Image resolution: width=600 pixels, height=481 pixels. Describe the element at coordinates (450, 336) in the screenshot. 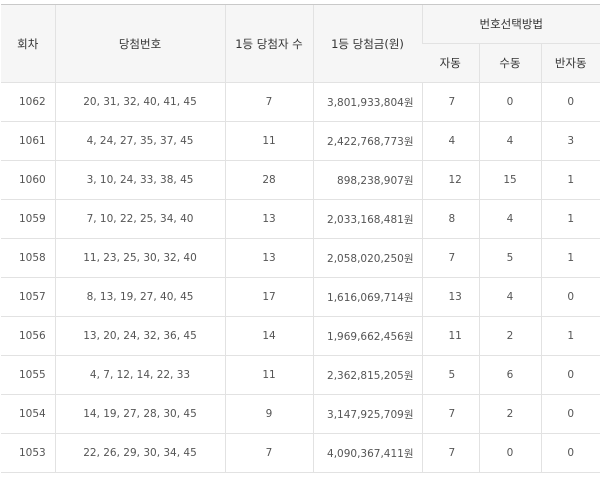

I see `cell-auto: 11` at that location.